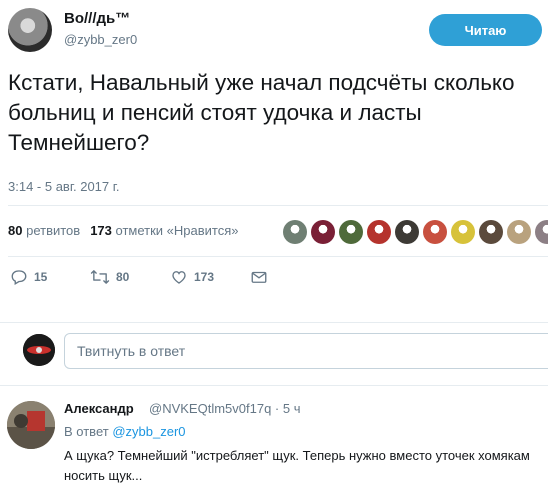 The height and width of the screenshot is (491, 548). I want to click on current-user-avatar, so click(39, 350).